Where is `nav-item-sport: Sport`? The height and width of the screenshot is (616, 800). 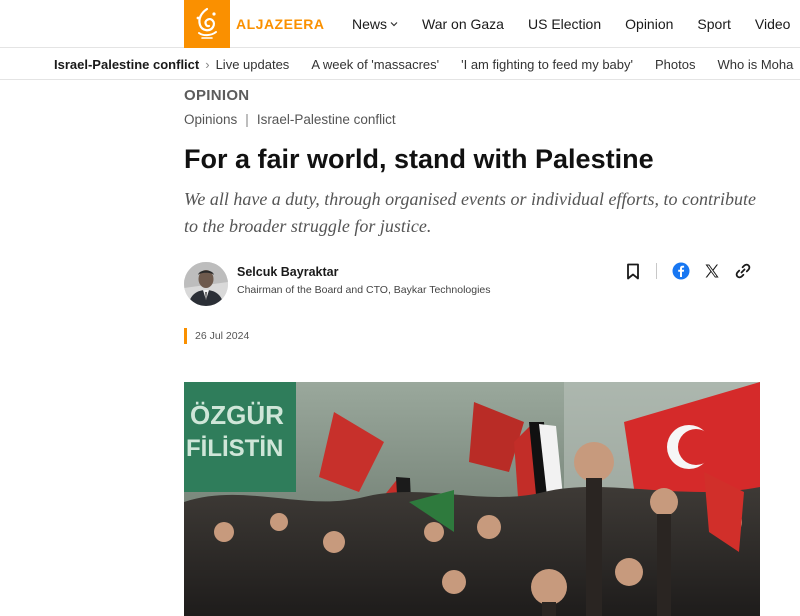 nav-item-sport: Sport is located at coordinates (713, 24).